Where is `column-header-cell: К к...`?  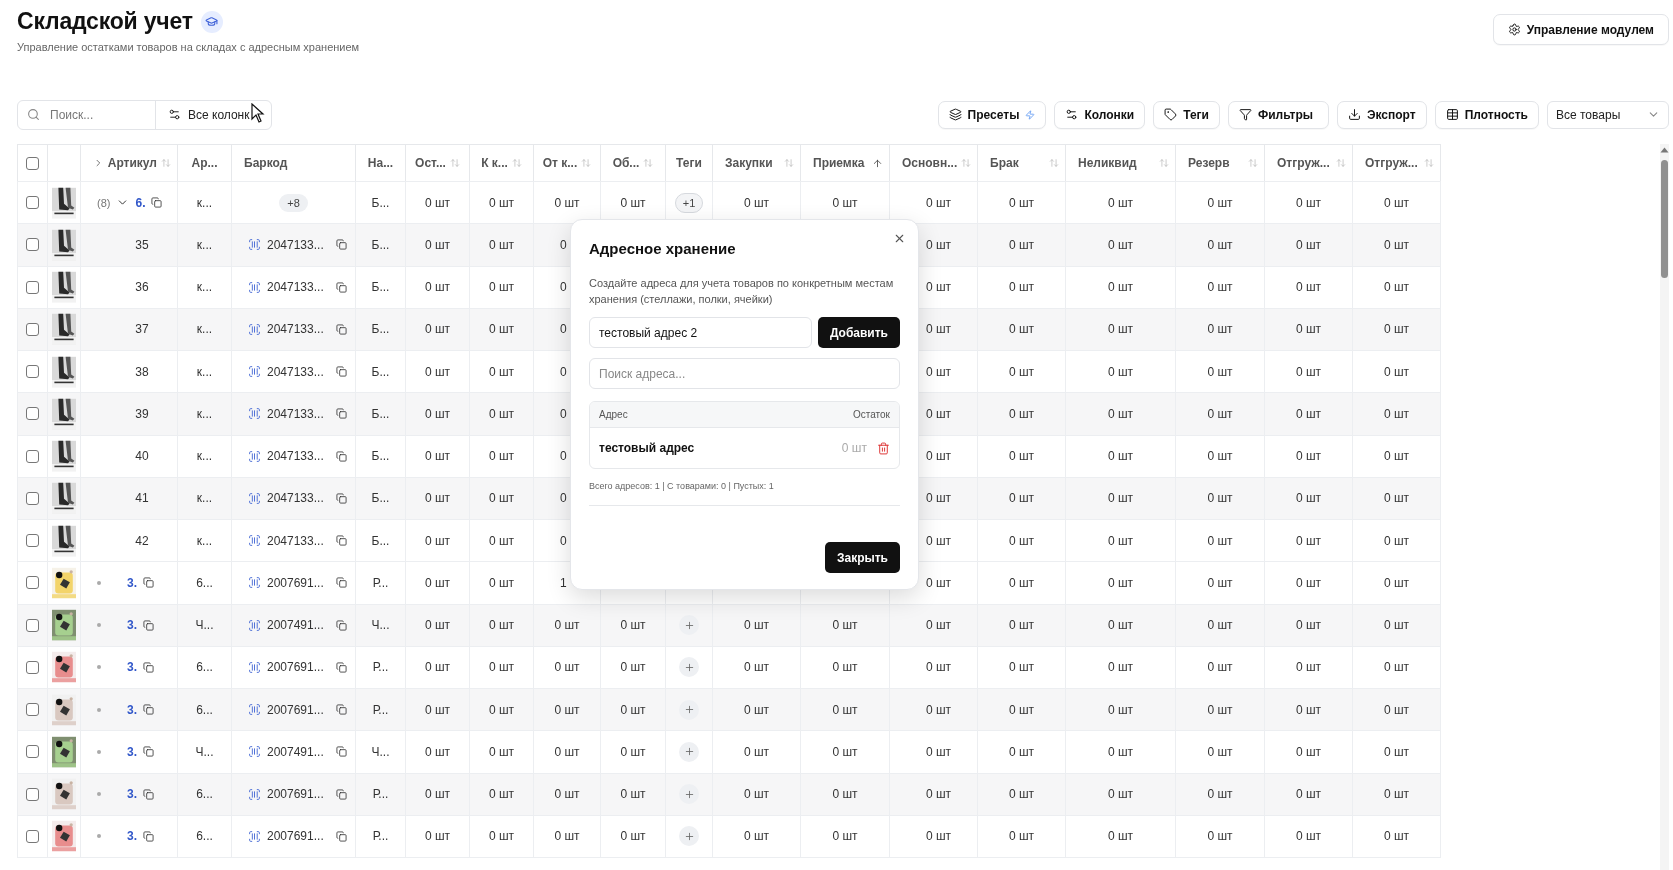
column-header-cell: К к... is located at coordinates (502, 162).